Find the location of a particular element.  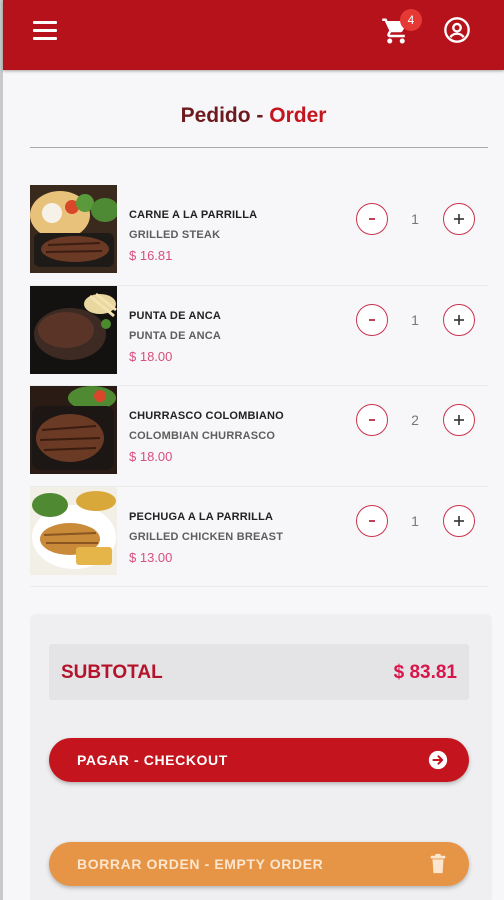

item-subtitle: GRILLED STEAK is located at coordinates (175, 235).